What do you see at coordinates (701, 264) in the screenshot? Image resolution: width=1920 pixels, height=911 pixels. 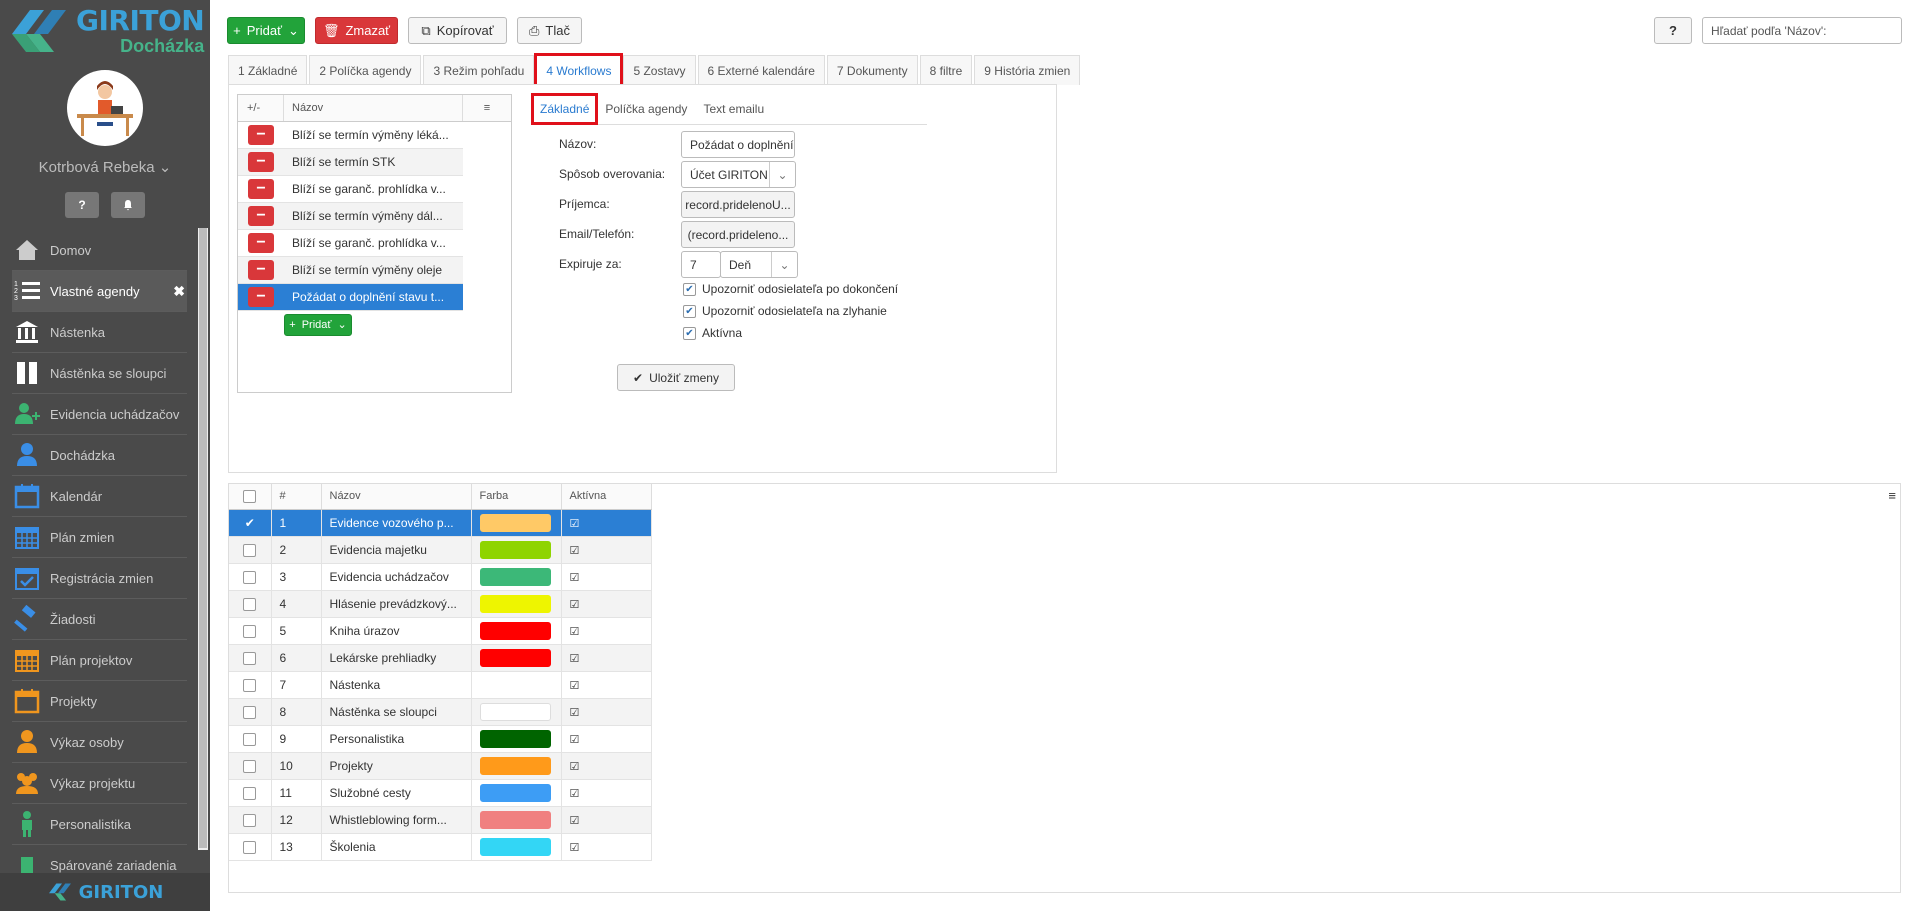 I see `expire-input: 7` at bounding box center [701, 264].